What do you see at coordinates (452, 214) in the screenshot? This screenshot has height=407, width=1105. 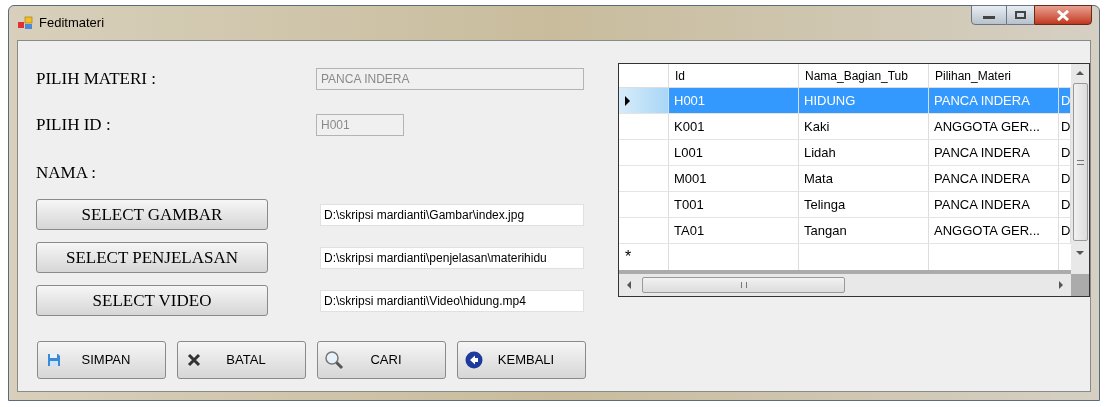 I see `path-field: D:\skripsi mardianti\Gambar\index.jpg` at bounding box center [452, 214].